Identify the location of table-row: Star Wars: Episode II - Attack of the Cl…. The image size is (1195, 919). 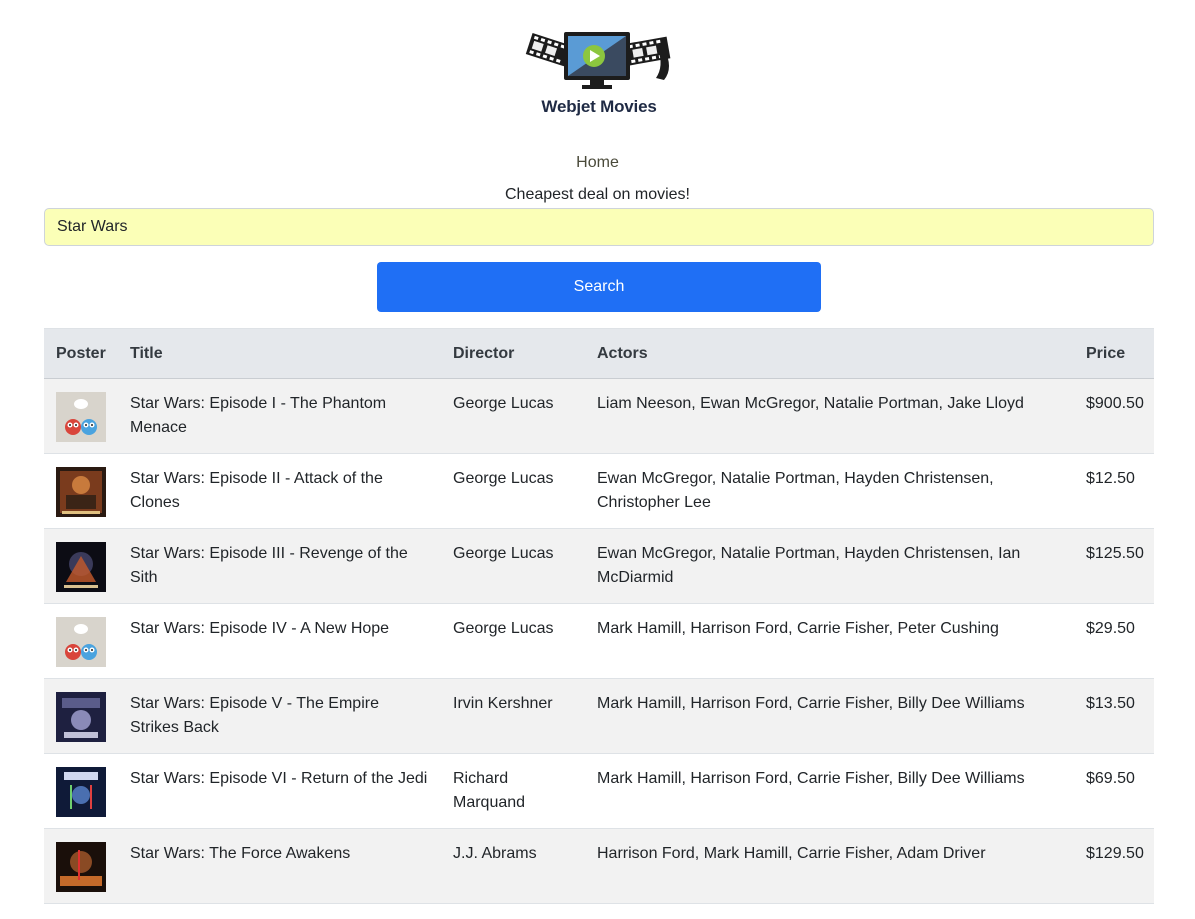
(599, 491).